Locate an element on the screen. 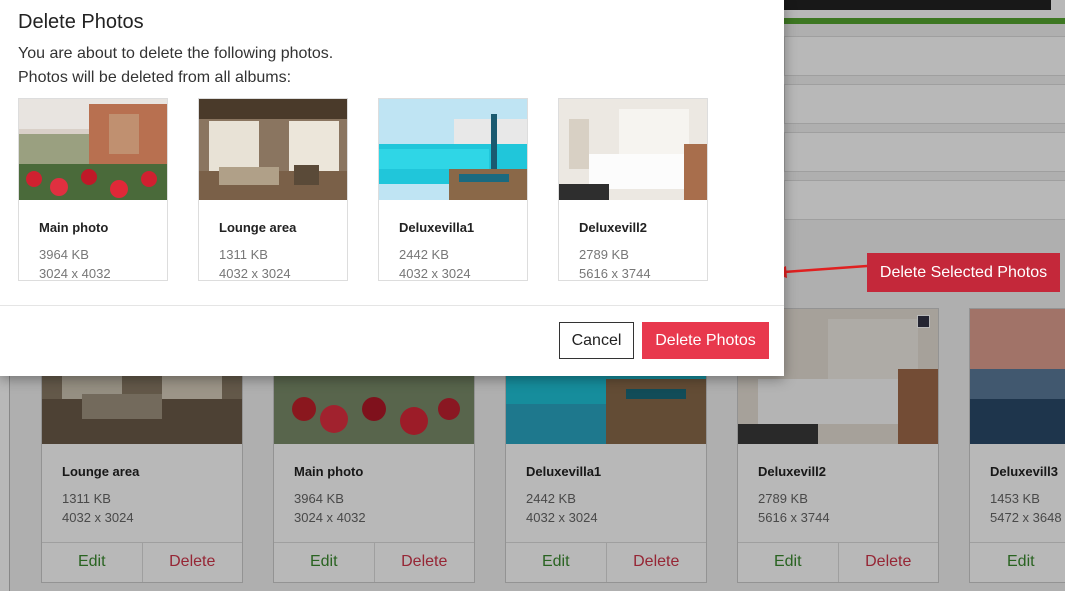 The height and width of the screenshot is (591, 1065). photo-size: 2789 KB is located at coordinates (604, 254).